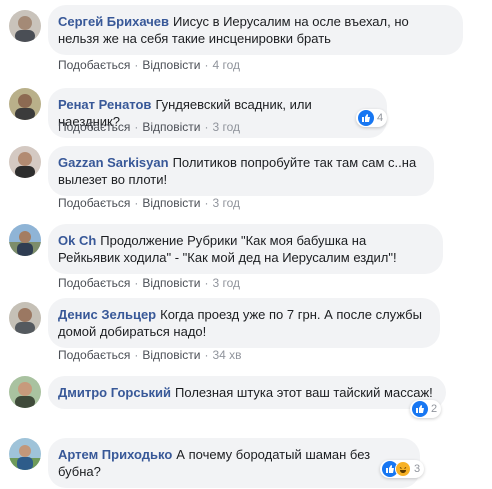 This screenshot has width=492, height=489. I want to click on comment-text: Полезная штука этот ваш тайский массаж!, so click(304, 392).